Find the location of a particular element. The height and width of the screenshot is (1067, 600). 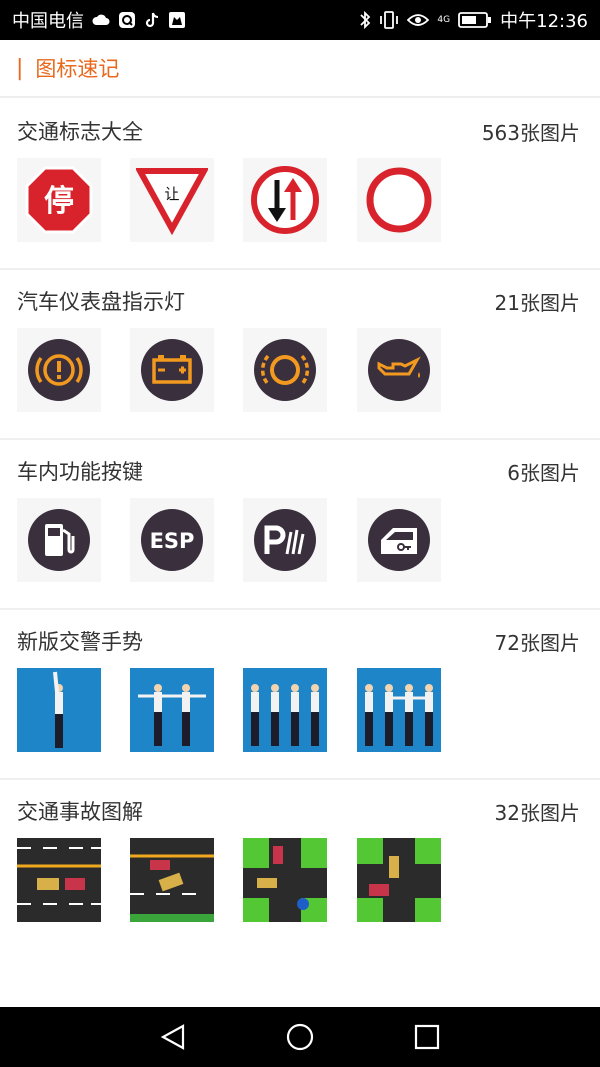

police-gesture-stop-icon is located at coordinates (59, 710).